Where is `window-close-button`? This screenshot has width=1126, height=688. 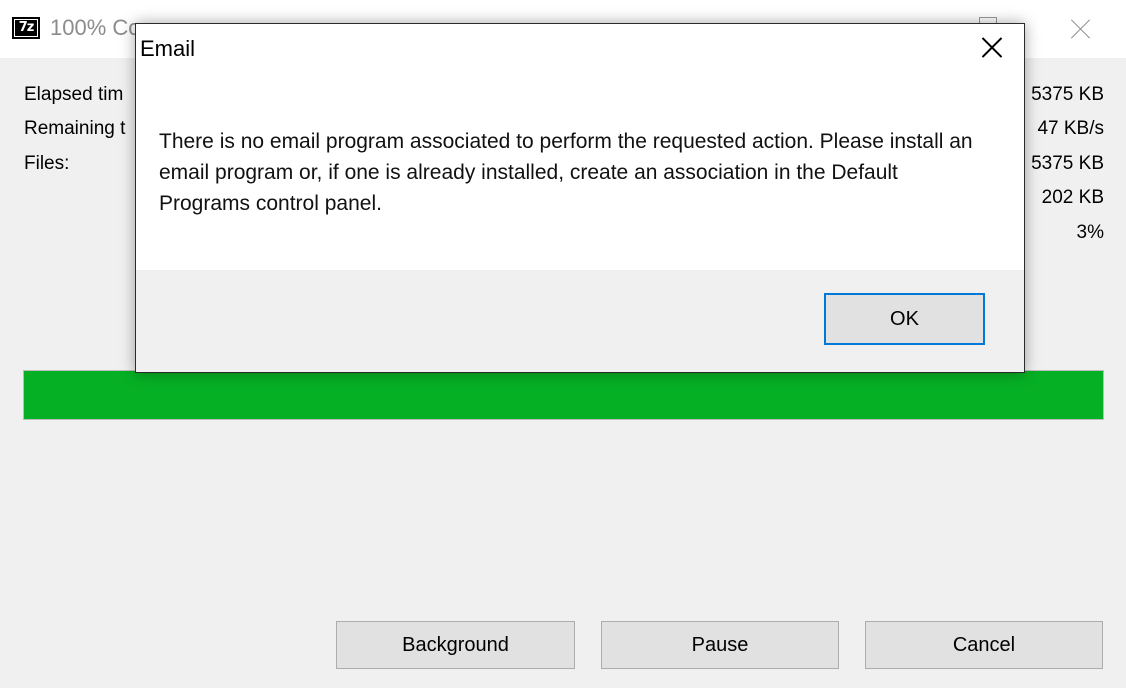 window-close-button is located at coordinates (1081, 29).